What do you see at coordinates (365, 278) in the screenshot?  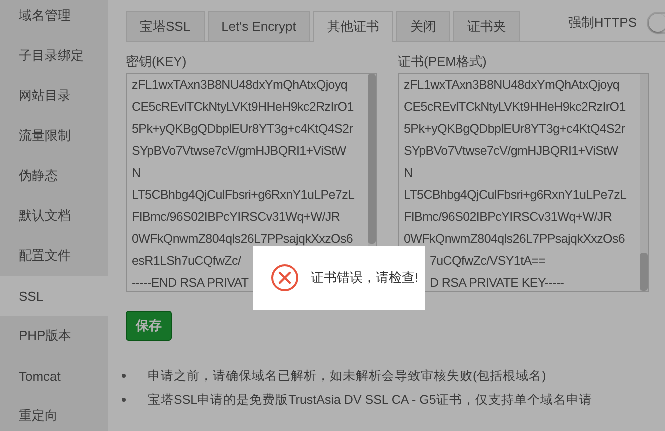 I see `toast-message: 证书错误，请检查!` at bounding box center [365, 278].